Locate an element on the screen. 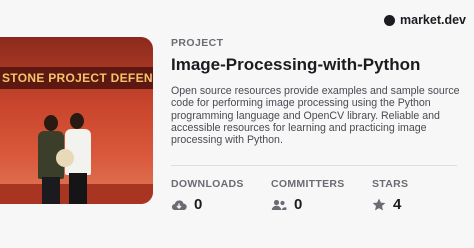  divider is located at coordinates (314, 165).